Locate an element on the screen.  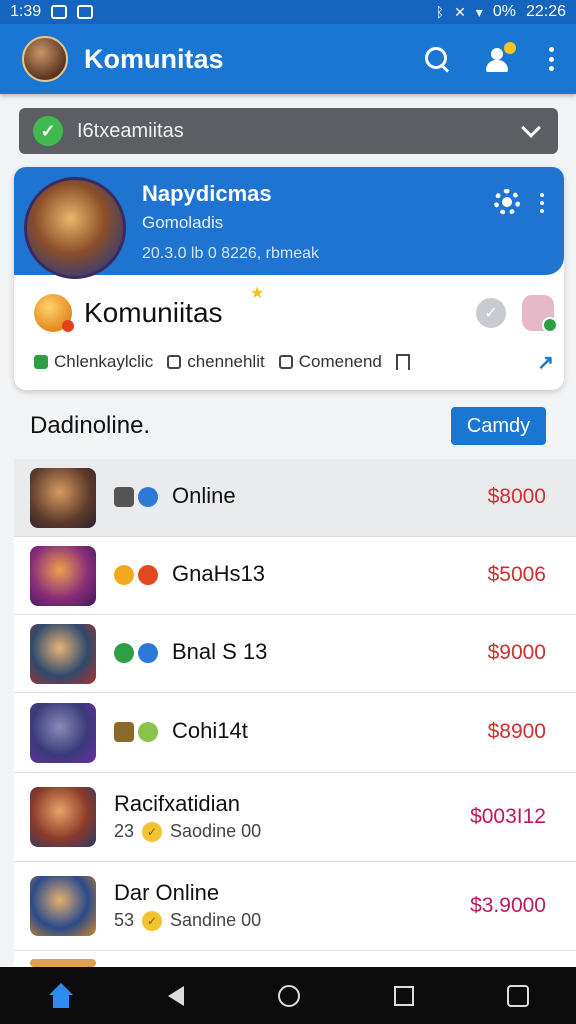
star-icon: ★ is located at coordinates (257, 293).